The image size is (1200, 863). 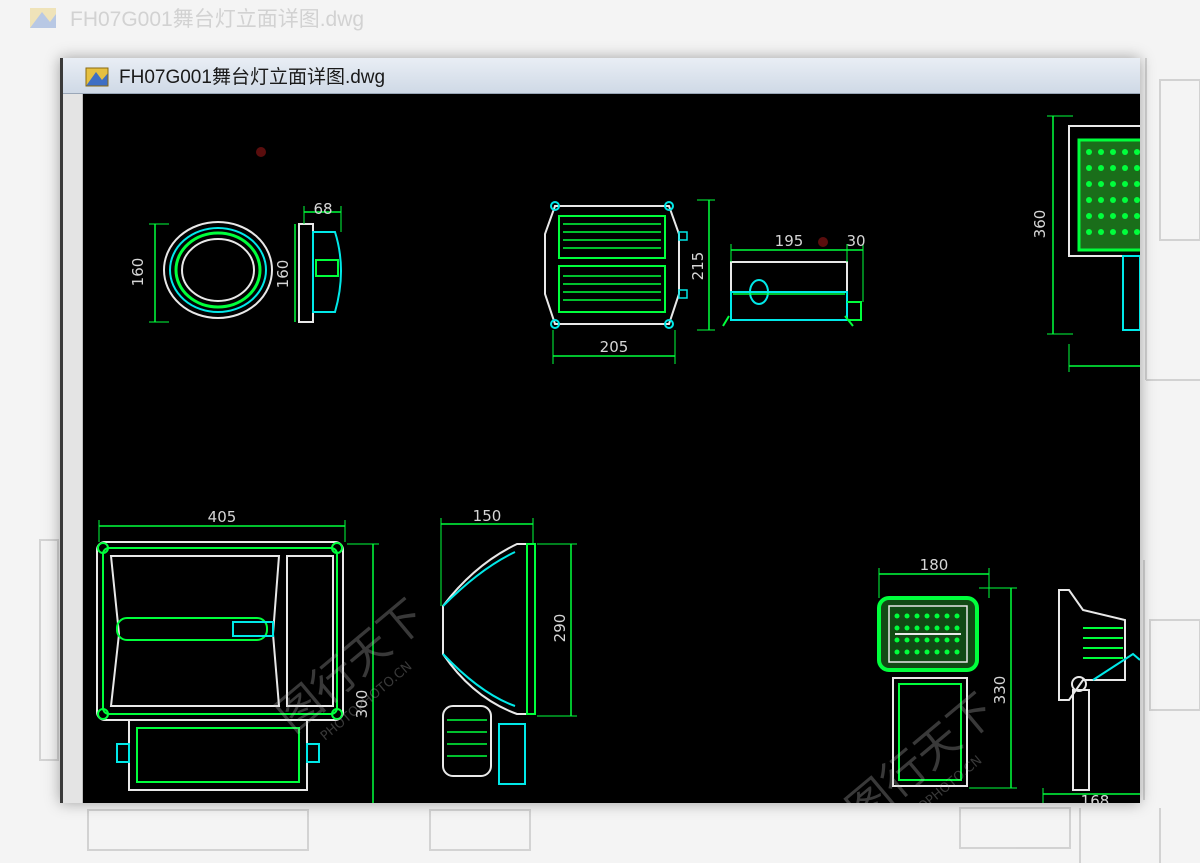 I want to click on dim-round-lamp-height: 160, so click(x=138, y=272).